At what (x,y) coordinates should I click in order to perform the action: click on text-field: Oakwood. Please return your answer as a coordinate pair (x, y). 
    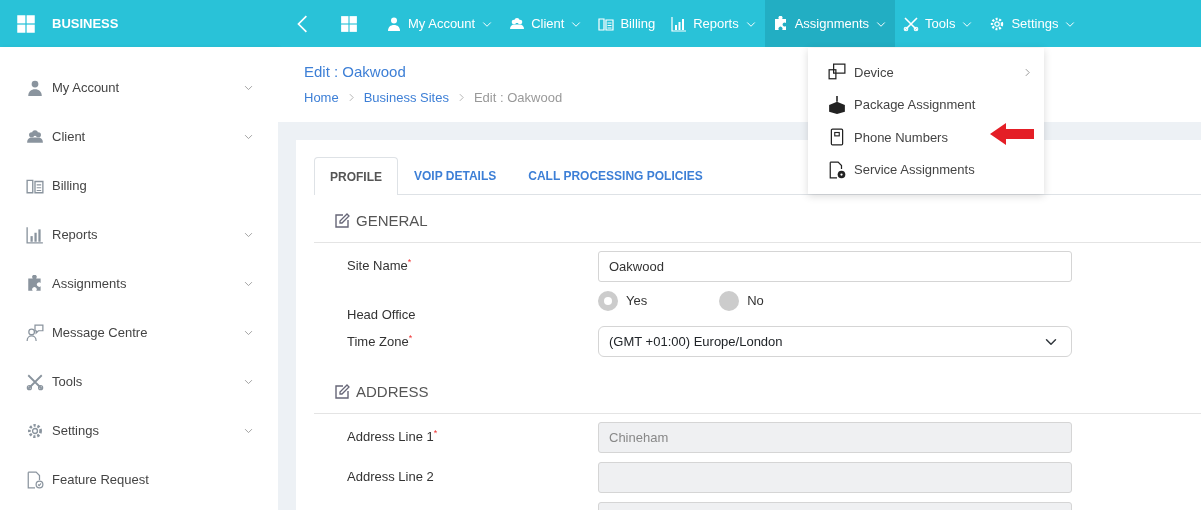
    Looking at the image, I should click on (835, 266).